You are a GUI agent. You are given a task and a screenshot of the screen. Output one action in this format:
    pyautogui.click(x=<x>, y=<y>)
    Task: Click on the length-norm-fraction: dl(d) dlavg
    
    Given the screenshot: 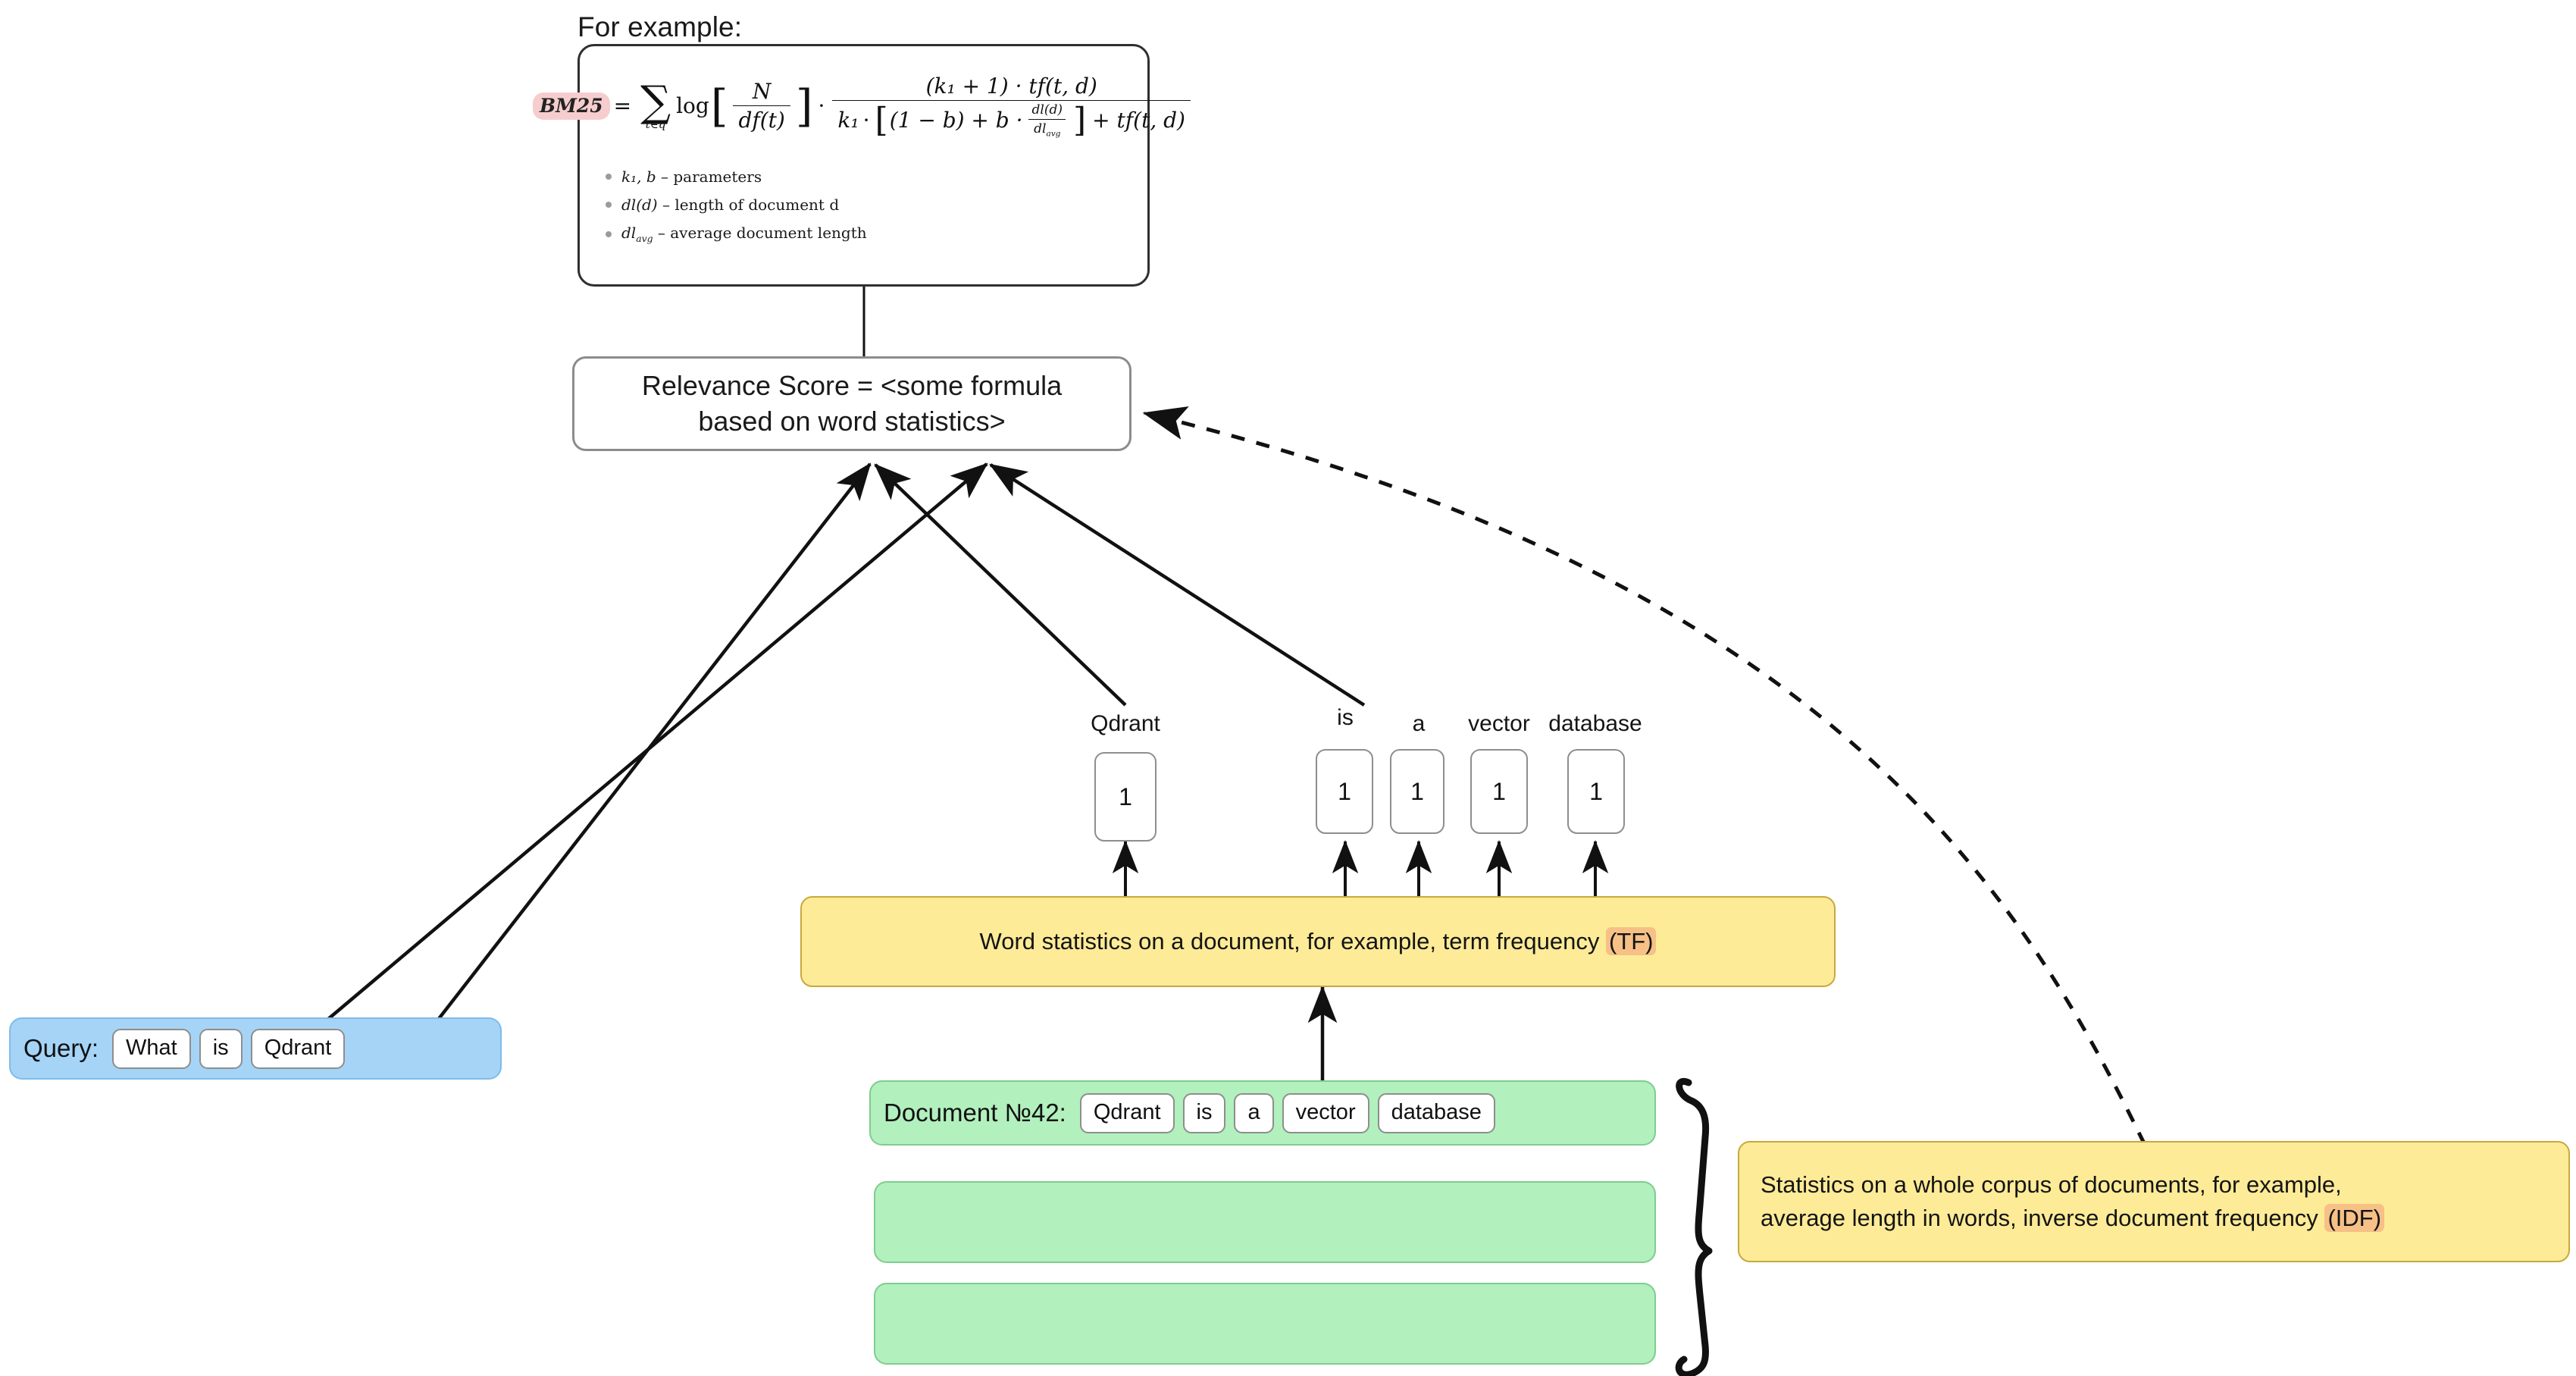 What is the action you would take?
    pyautogui.click(x=1047, y=120)
    